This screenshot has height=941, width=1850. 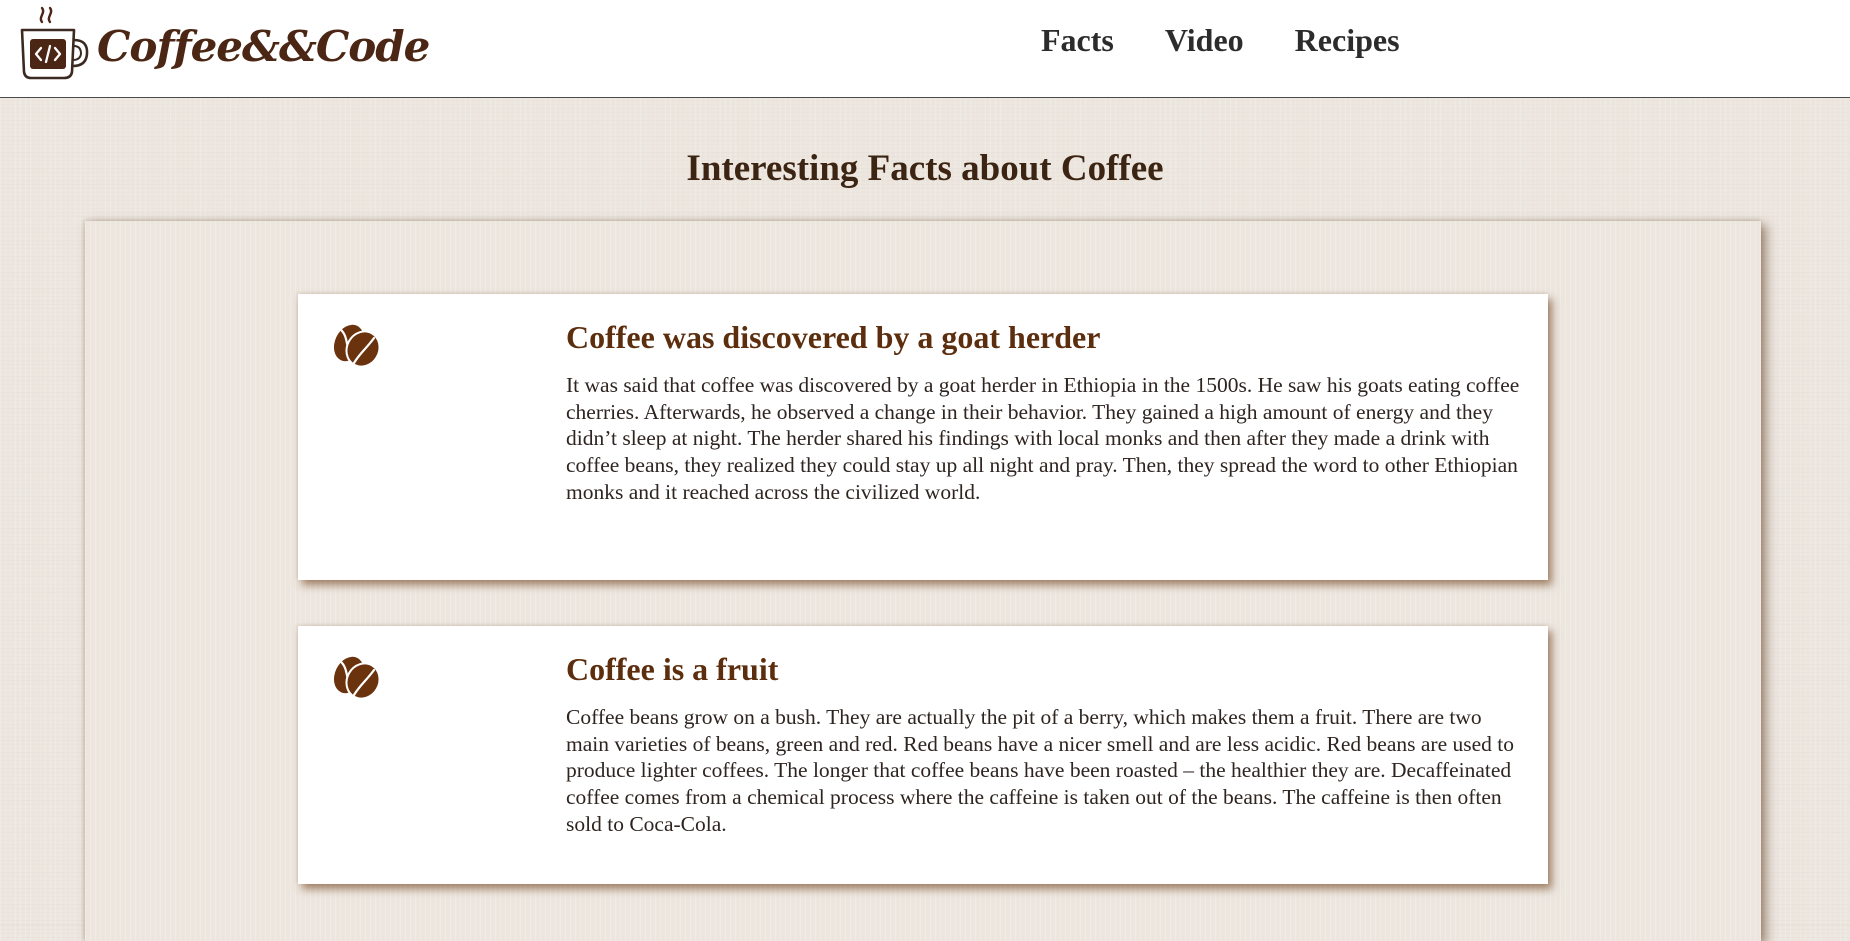 I want to click on nav-link-video: Video, so click(x=1204, y=40).